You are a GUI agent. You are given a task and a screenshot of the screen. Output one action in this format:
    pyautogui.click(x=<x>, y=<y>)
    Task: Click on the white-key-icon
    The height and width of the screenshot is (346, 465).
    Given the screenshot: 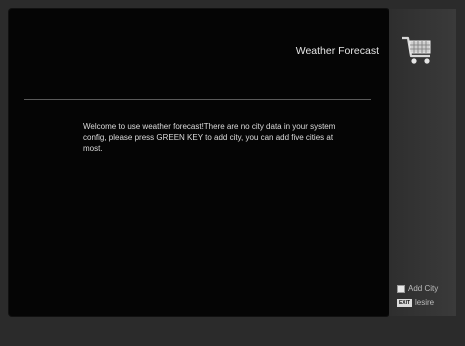 What is the action you would take?
    pyautogui.click(x=401, y=288)
    